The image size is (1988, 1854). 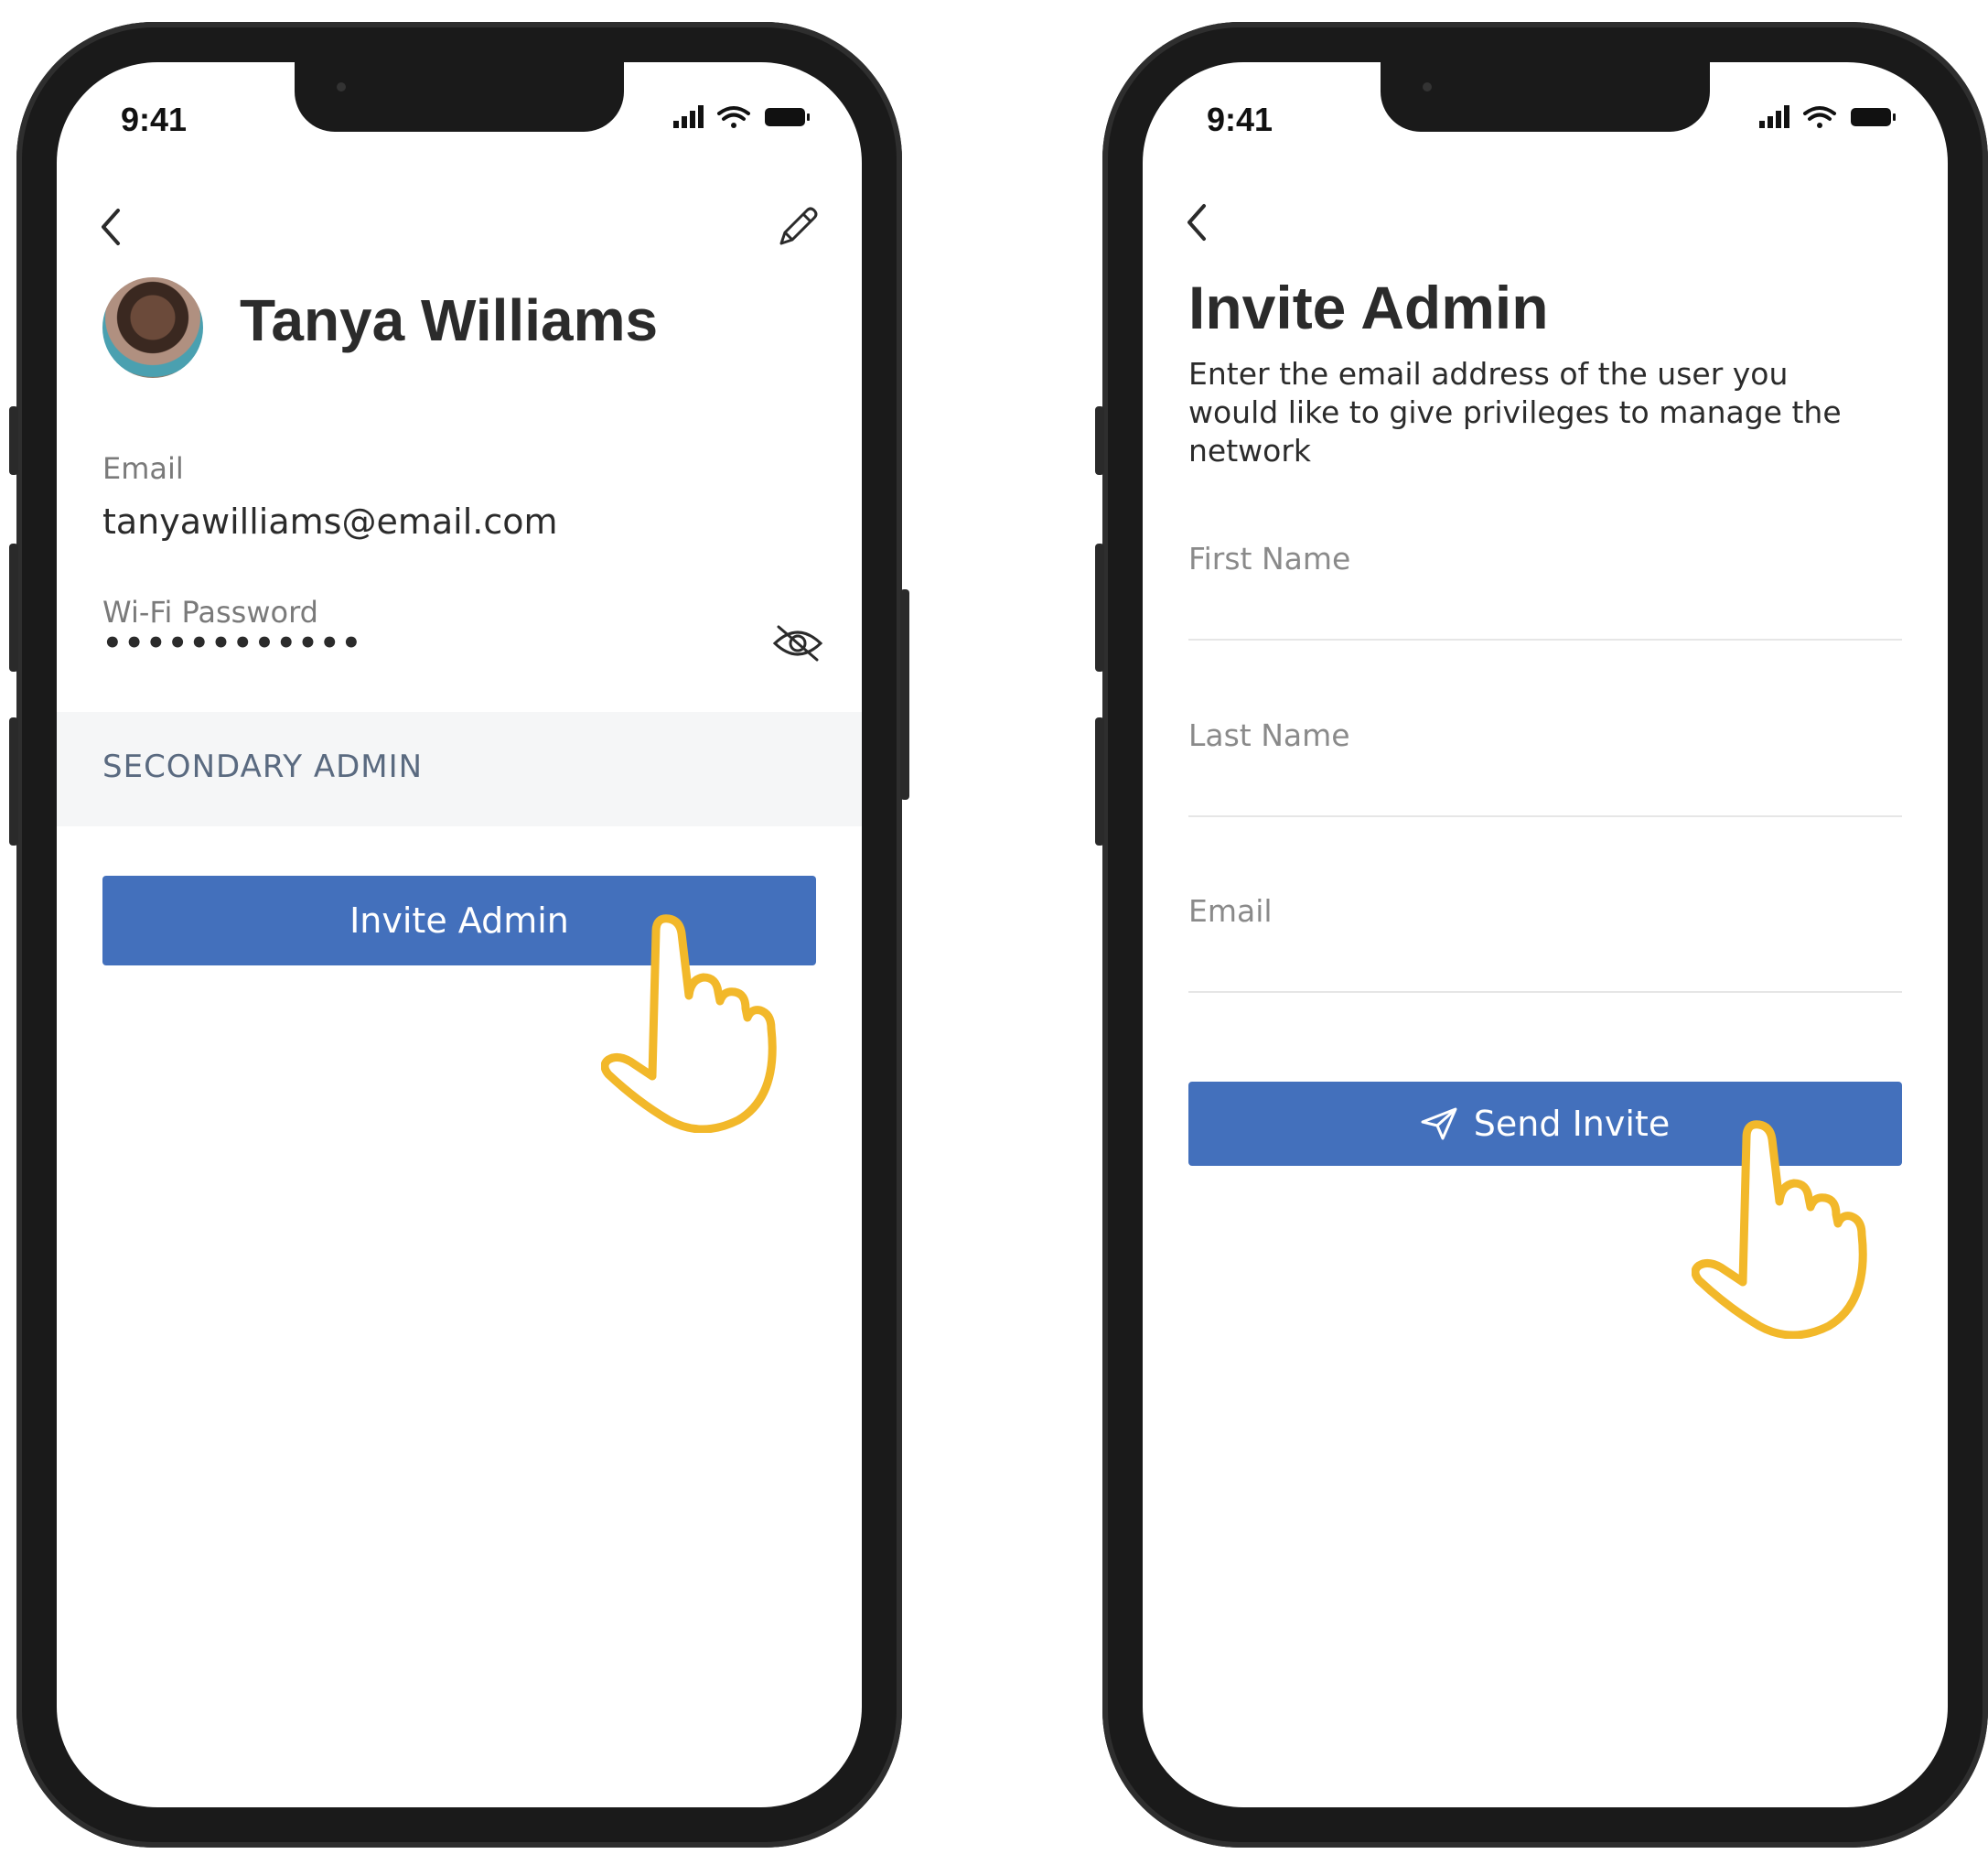 I want to click on invite-admin-button-label: Invite Admin, so click(x=459, y=921).